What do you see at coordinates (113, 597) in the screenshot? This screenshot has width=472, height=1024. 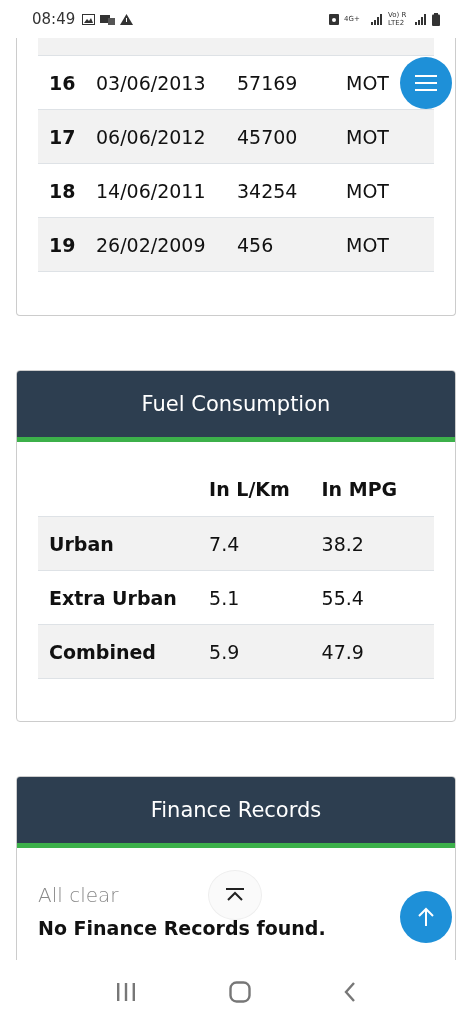 I see `table-cell-text: Extra Urban` at bounding box center [113, 597].